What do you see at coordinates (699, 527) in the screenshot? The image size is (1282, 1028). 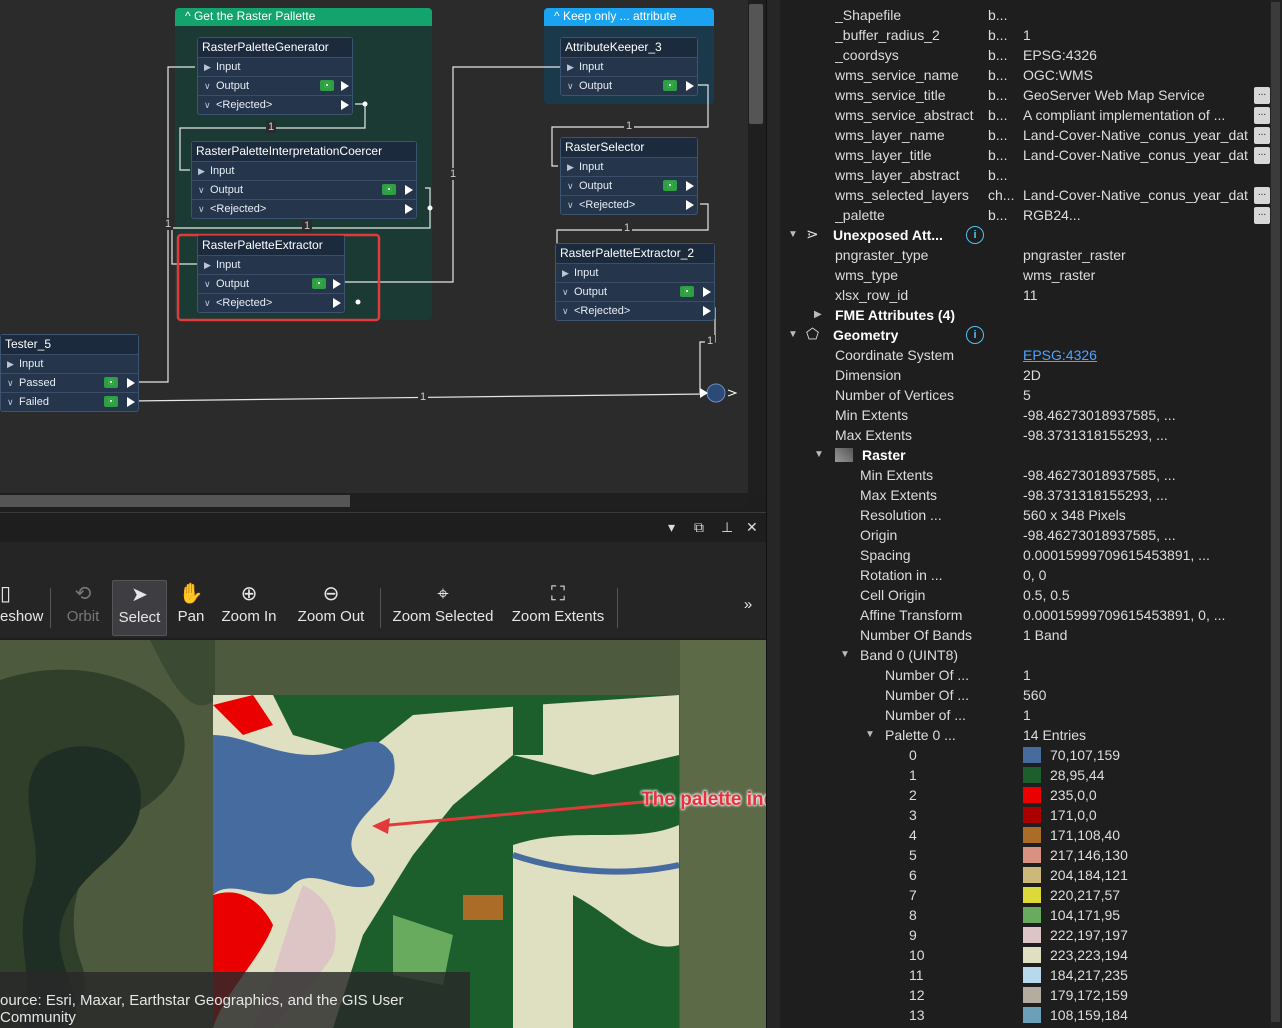 I see `float-icon: ⧉` at bounding box center [699, 527].